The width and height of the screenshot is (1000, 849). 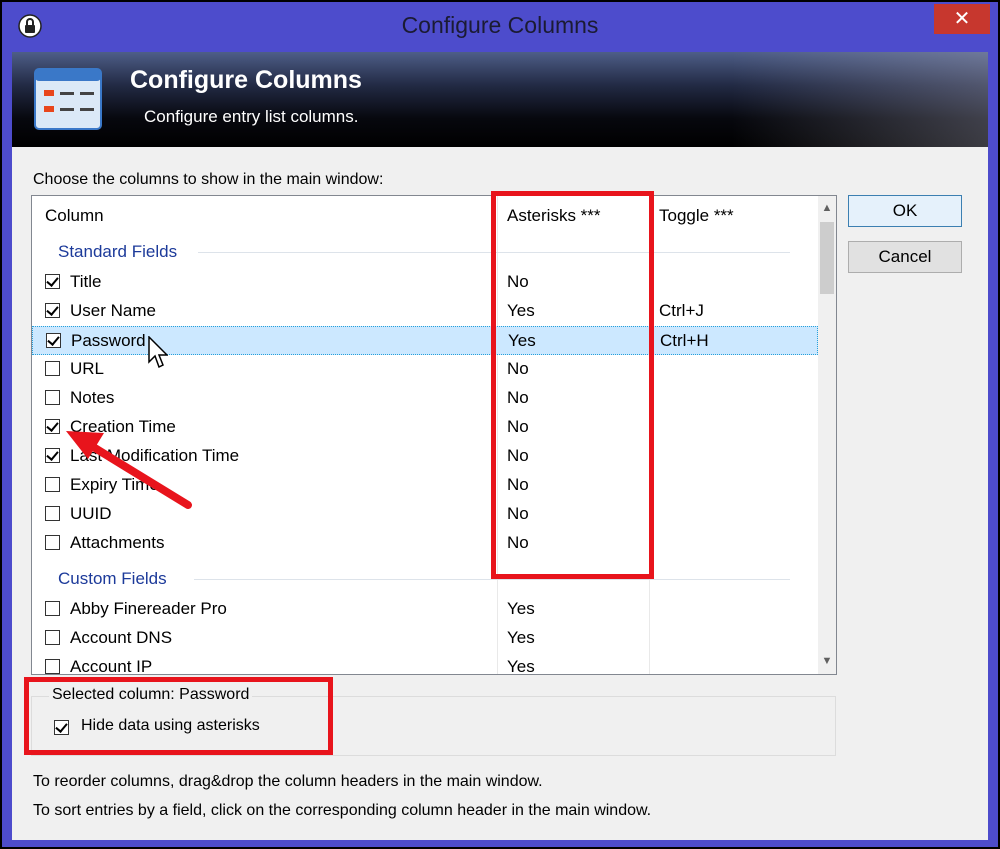 What do you see at coordinates (827, 435) in the screenshot?
I see `vertical-scrollbar: ▲ ▼` at bounding box center [827, 435].